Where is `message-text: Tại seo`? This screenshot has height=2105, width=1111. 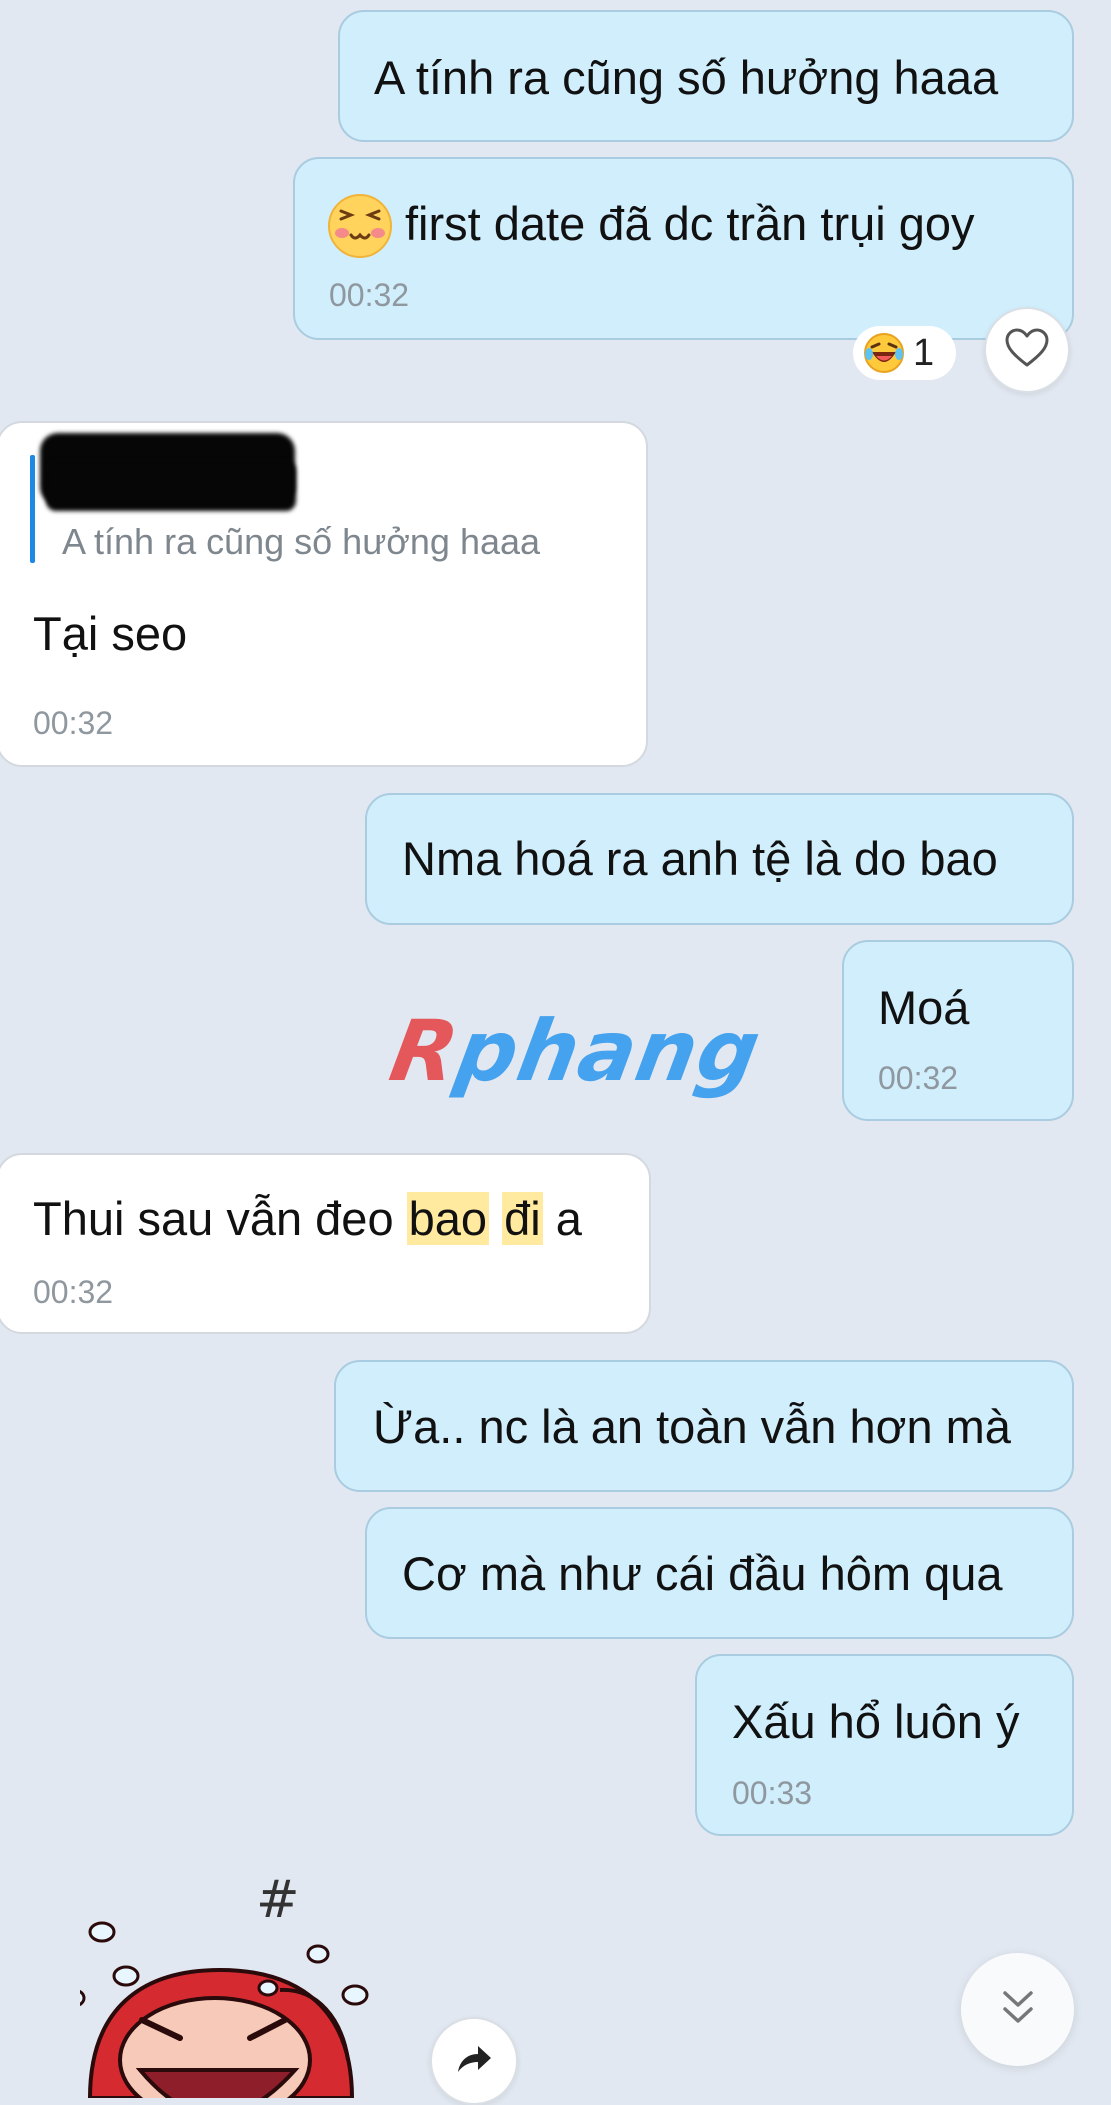
message-text: Tại seo is located at coordinates (110, 633).